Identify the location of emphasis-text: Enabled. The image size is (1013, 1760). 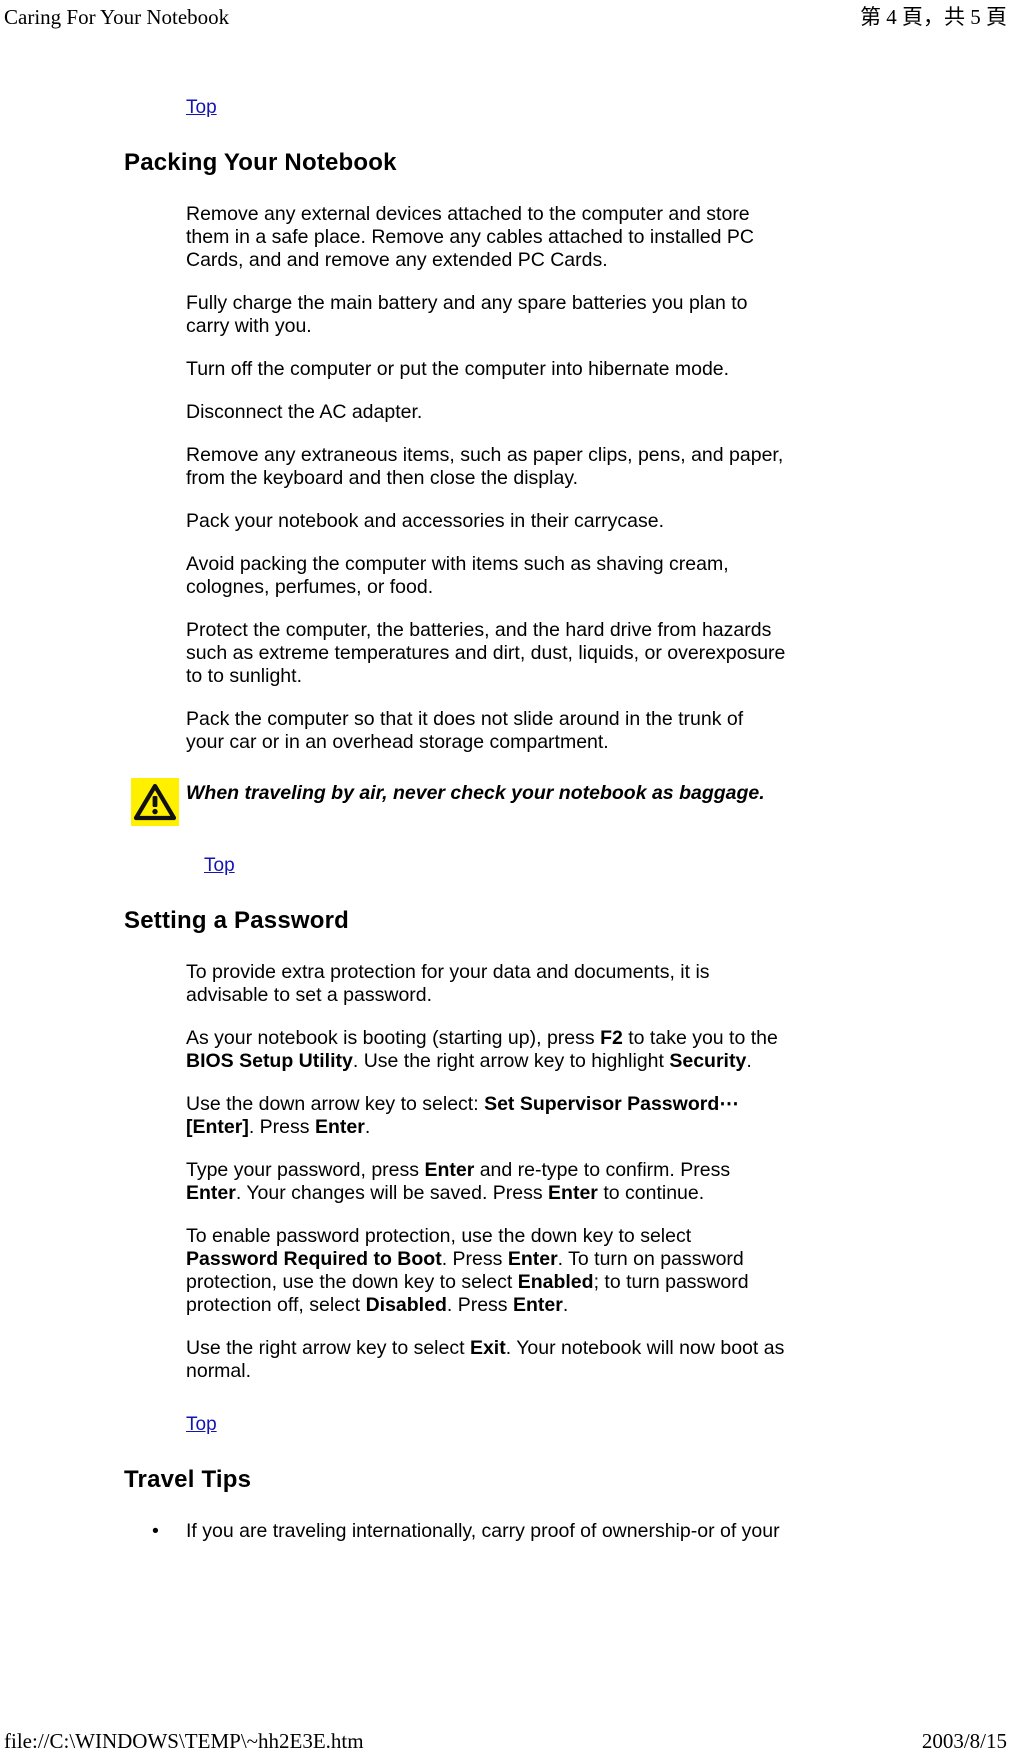
(555, 1282).